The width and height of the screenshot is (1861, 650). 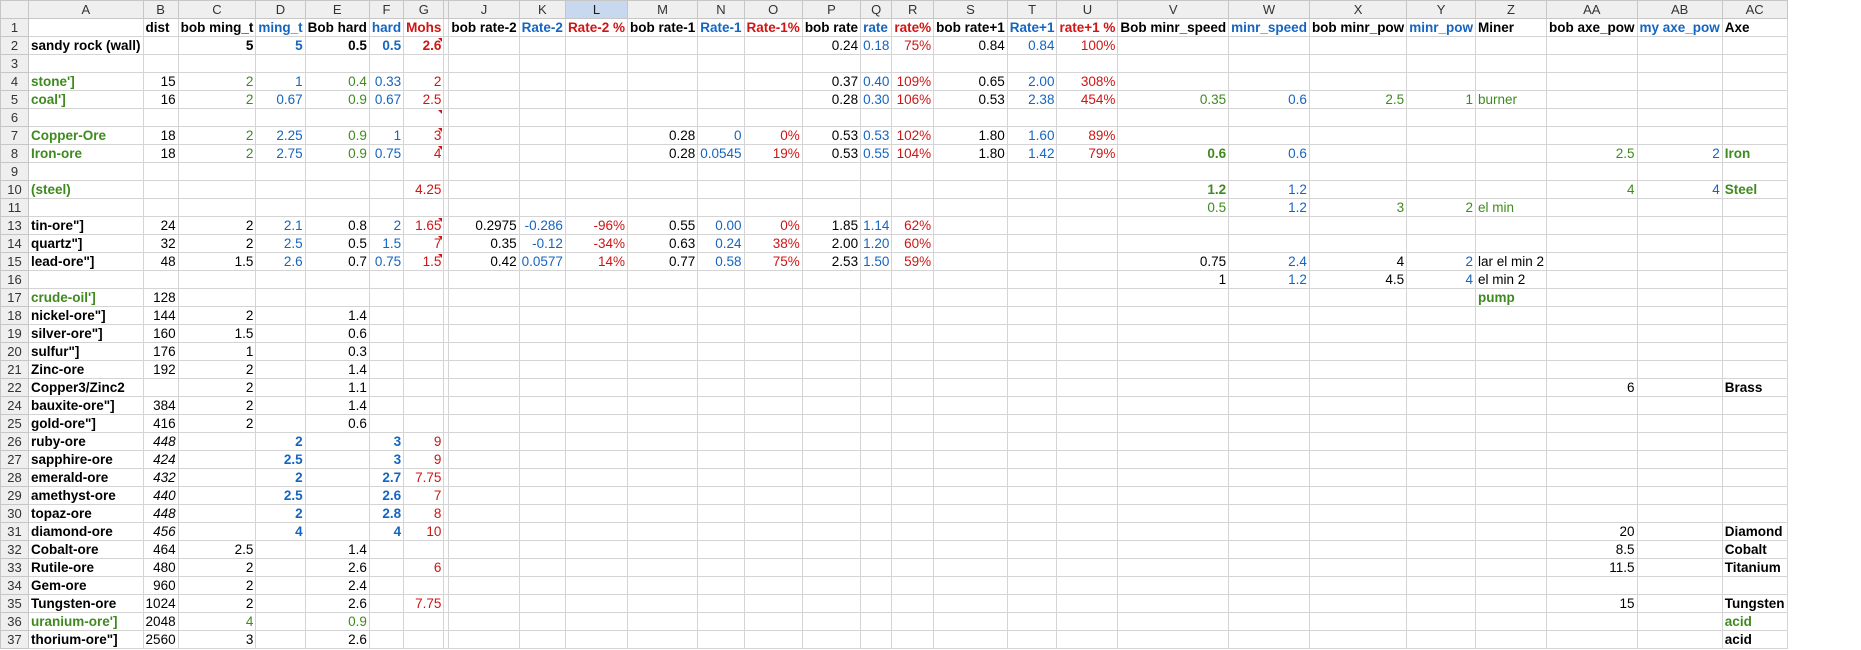 I want to click on cell: 2.00, so click(x=831, y=243).